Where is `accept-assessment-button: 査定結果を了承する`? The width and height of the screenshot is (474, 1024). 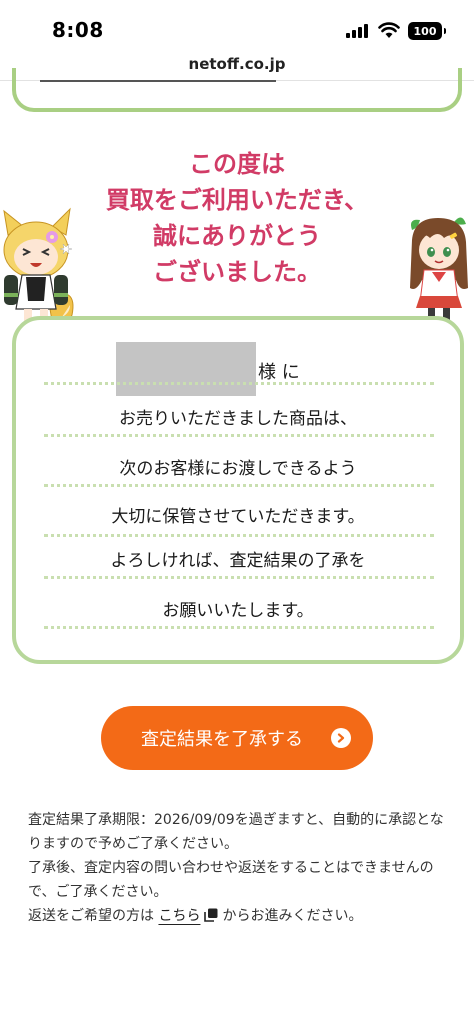 accept-assessment-button: 査定結果を了承する is located at coordinates (237, 738).